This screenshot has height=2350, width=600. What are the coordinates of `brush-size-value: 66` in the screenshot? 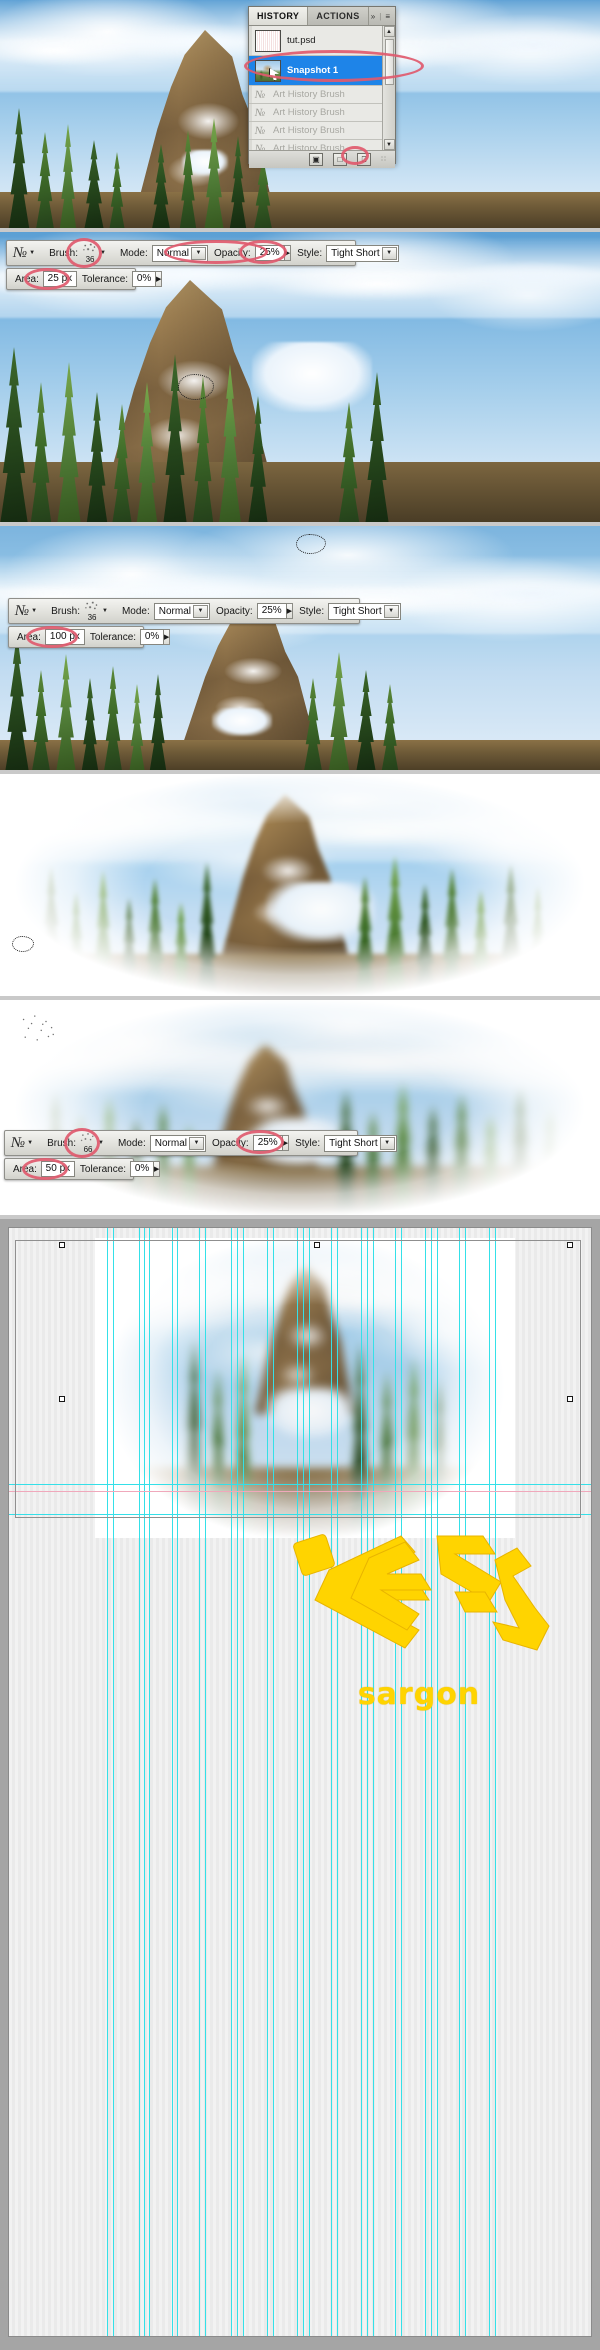 It's located at (88, 1149).